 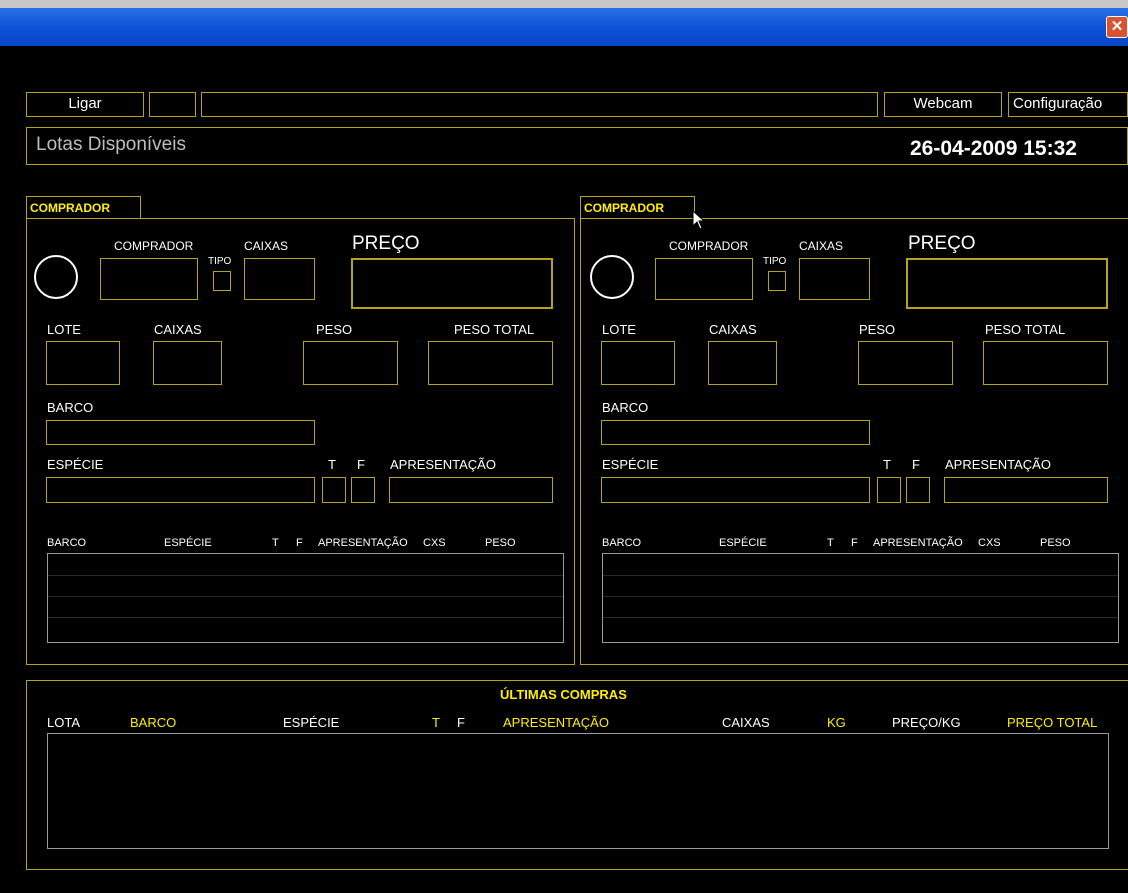 What do you see at coordinates (83, 207) in the screenshot?
I see `comprador-tab-1: COMPRADOR` at bounding box center [83, 207].